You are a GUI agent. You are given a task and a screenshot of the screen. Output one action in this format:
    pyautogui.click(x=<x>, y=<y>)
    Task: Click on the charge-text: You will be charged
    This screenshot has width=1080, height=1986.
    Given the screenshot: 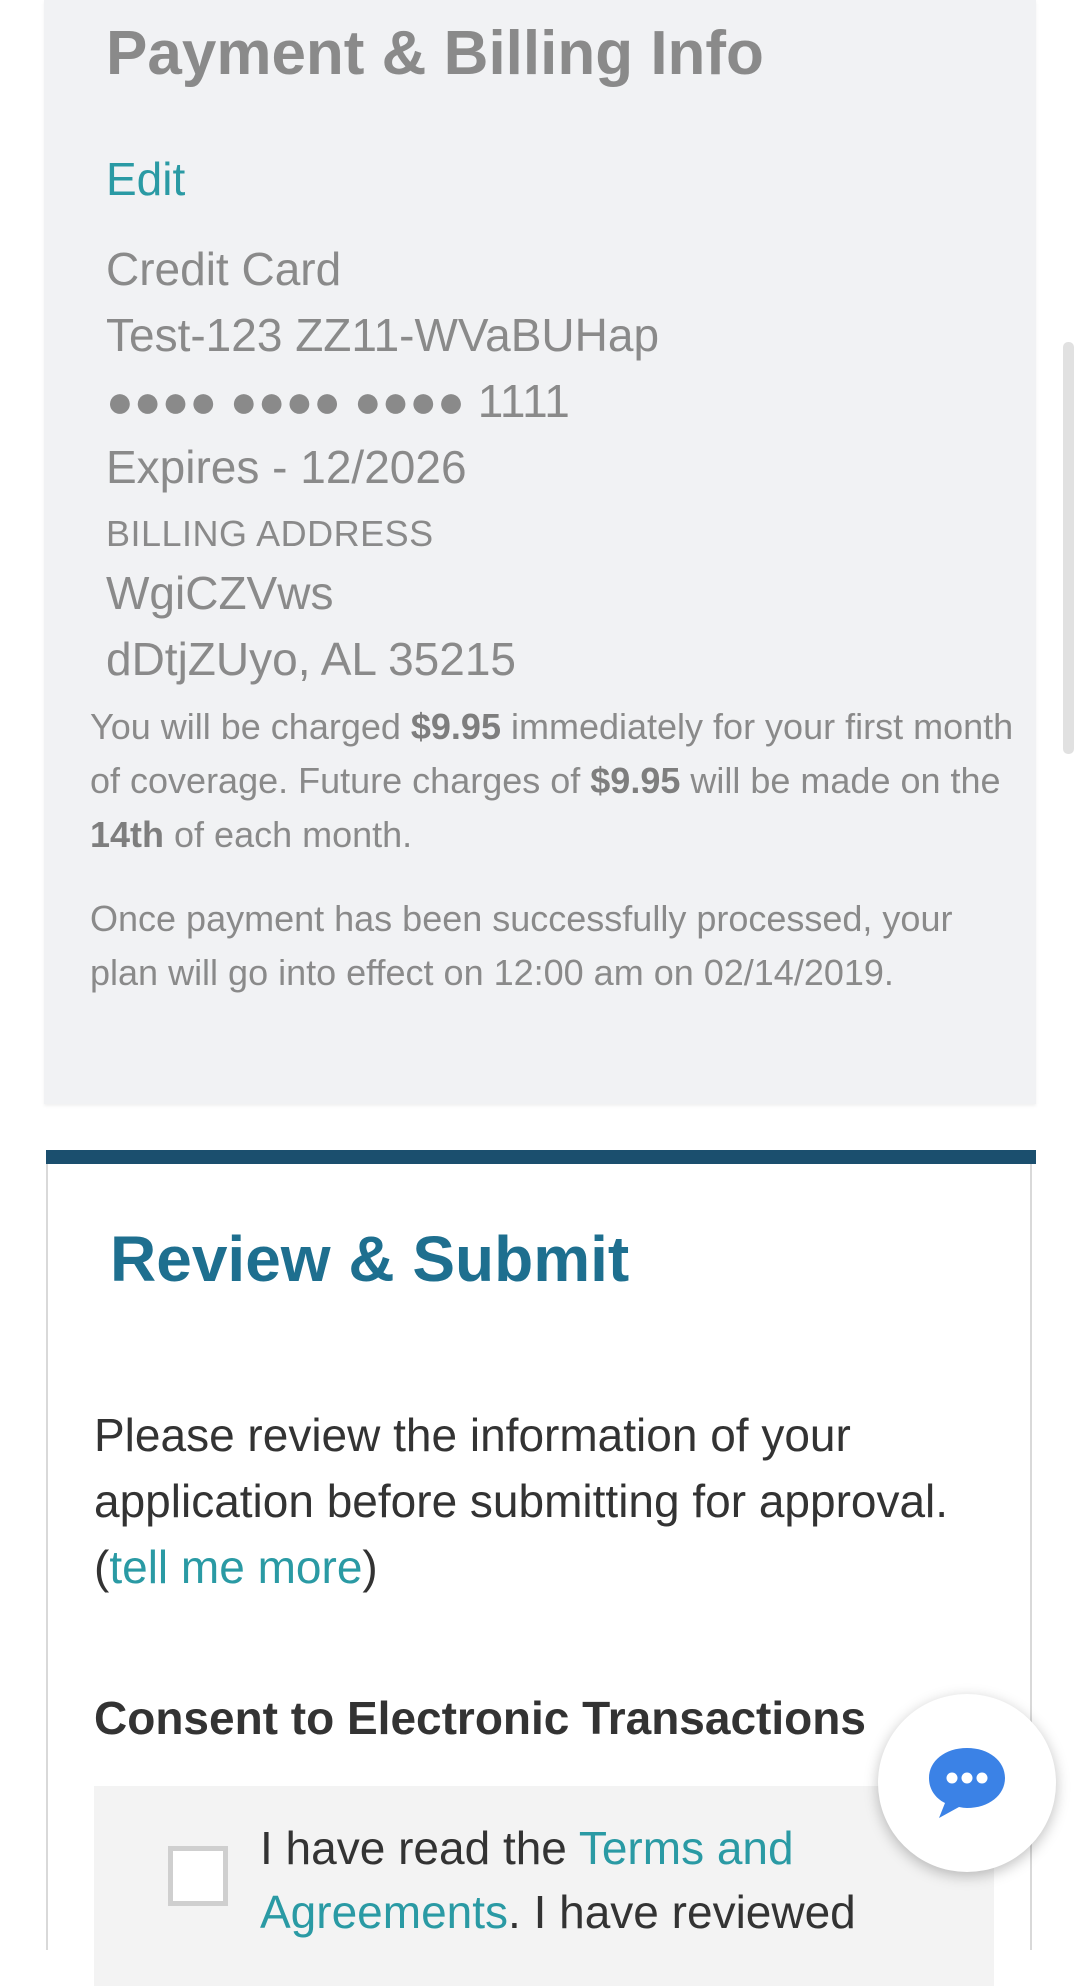 What is the action you would take?
    pyautogui.click(x=250, y=726)
    